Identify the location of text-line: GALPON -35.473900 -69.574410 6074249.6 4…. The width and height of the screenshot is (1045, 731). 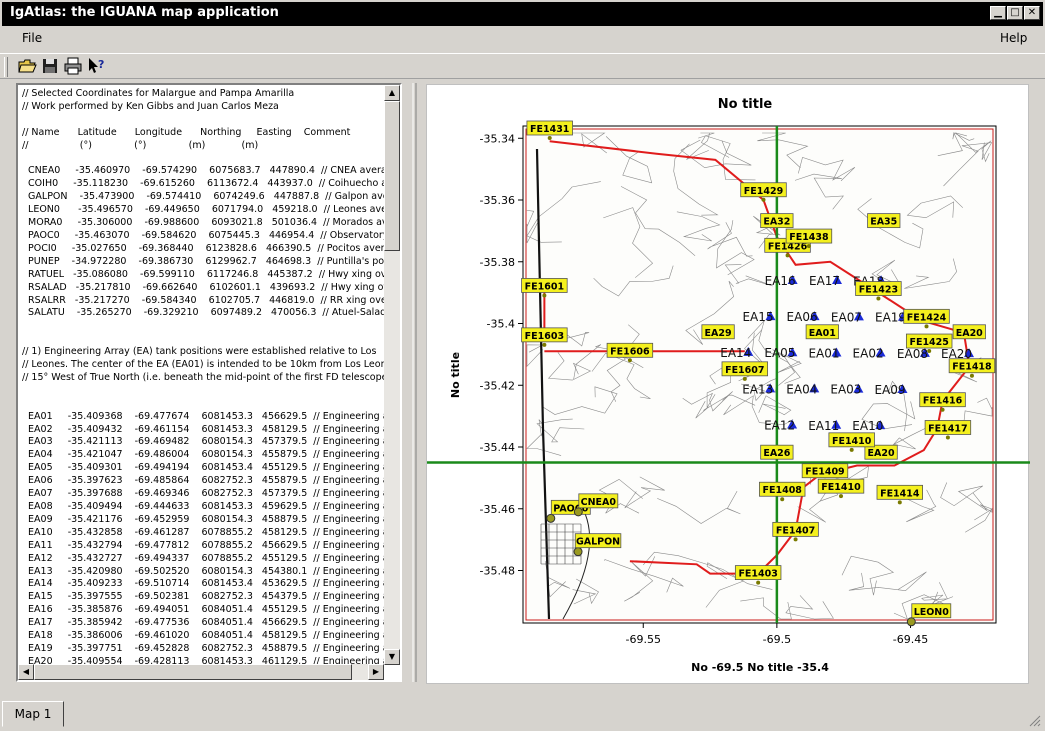
(203, 197).